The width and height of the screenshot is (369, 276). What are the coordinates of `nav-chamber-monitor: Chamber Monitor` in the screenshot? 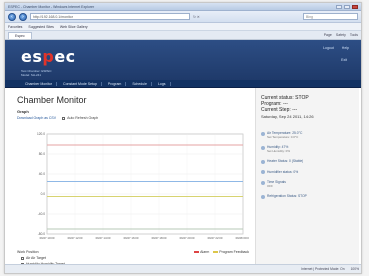 It's located at (39, 83).